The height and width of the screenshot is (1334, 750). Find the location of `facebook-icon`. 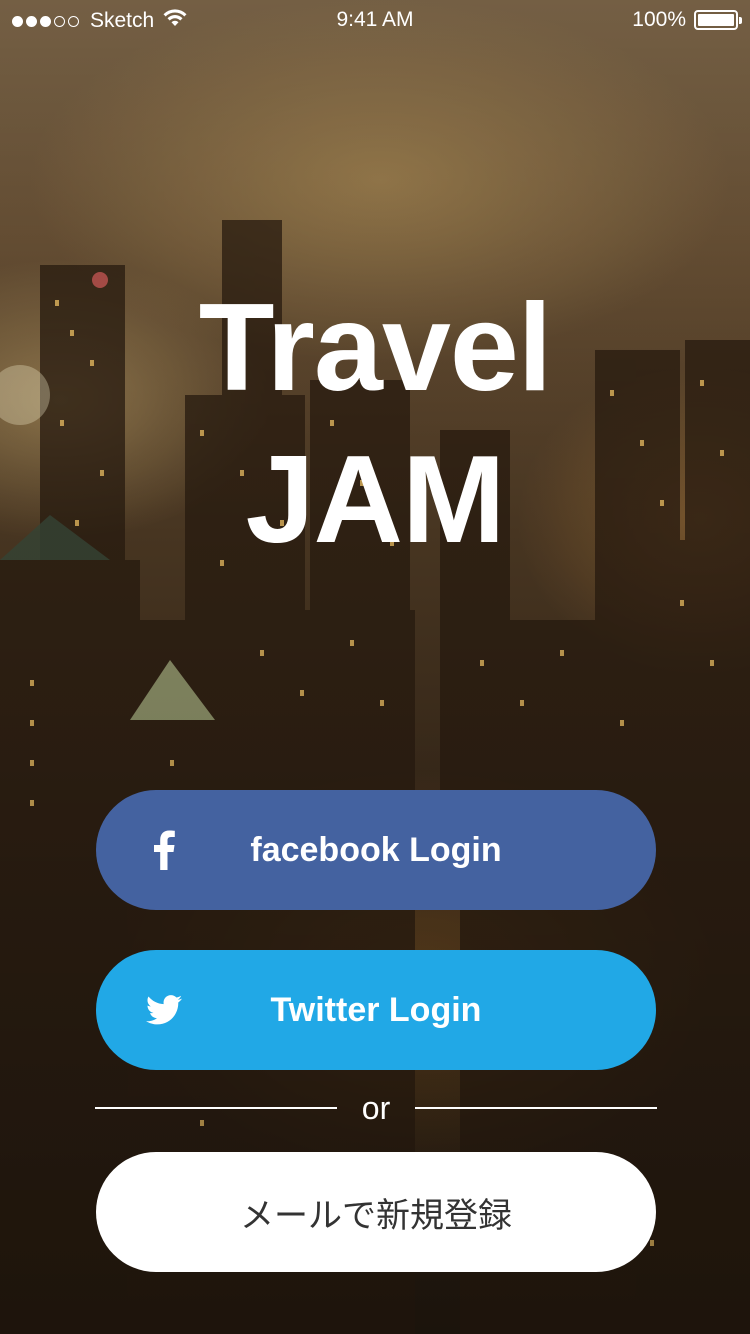

facebook-icon is located at coordinates (164, 850).